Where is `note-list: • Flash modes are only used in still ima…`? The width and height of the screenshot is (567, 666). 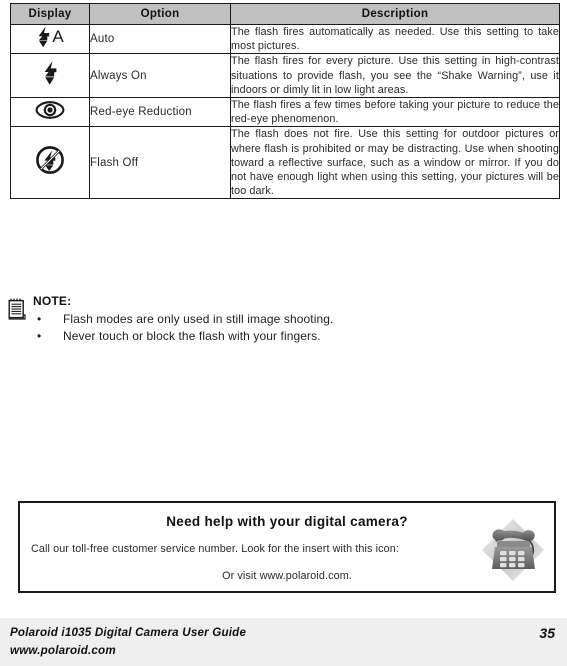 note-list: • Flash modes are only used in still ima… is located at coordinates (290, 328).